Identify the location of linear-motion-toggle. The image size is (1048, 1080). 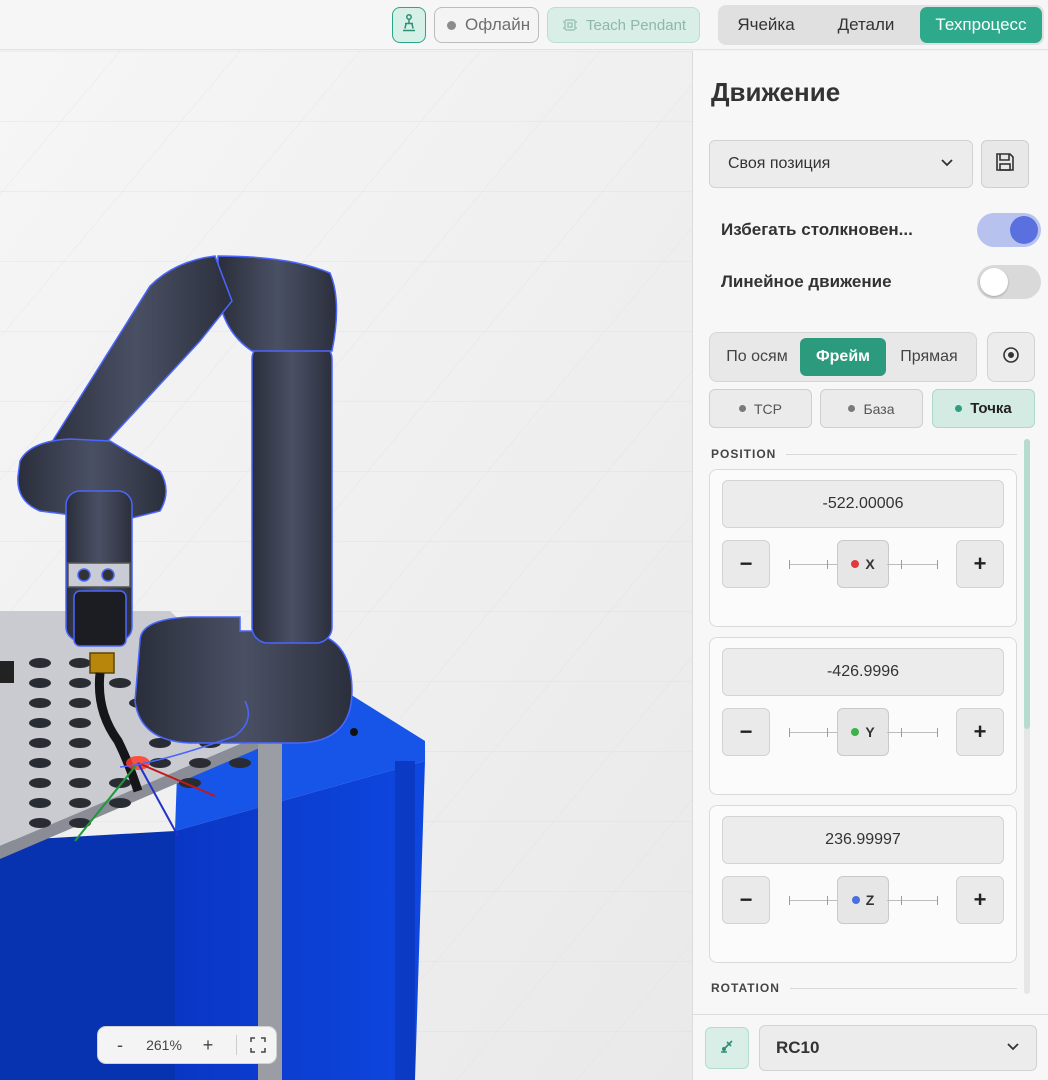
(1009, 282).